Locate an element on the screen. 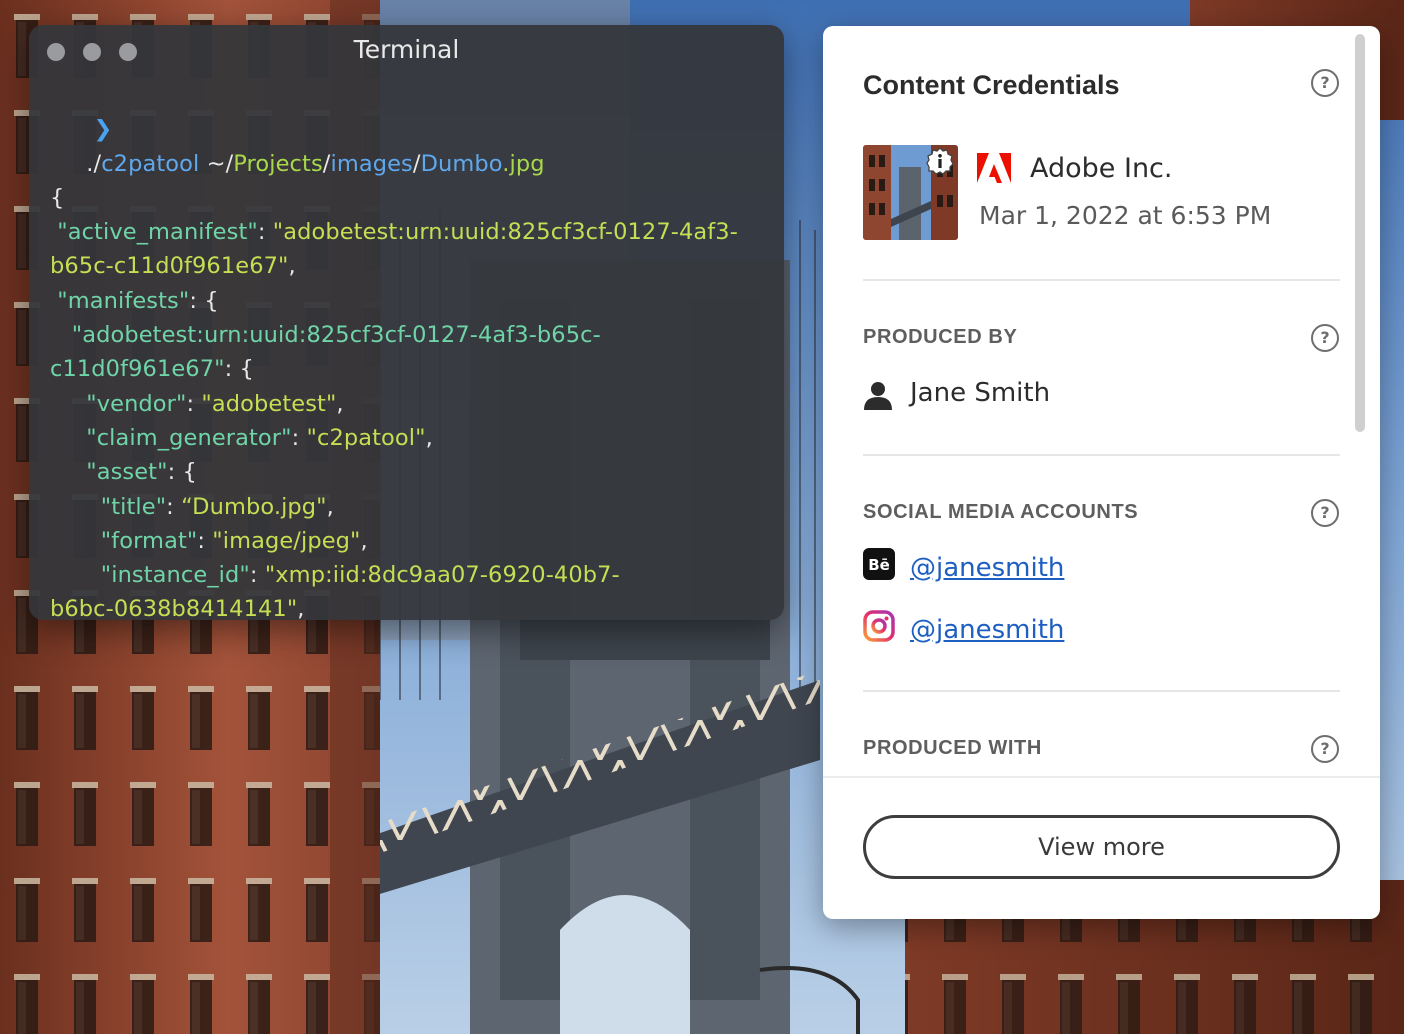 This screenshot has height=1034, width=1404. command-segment: Projects is located at coordinates (278, 163).